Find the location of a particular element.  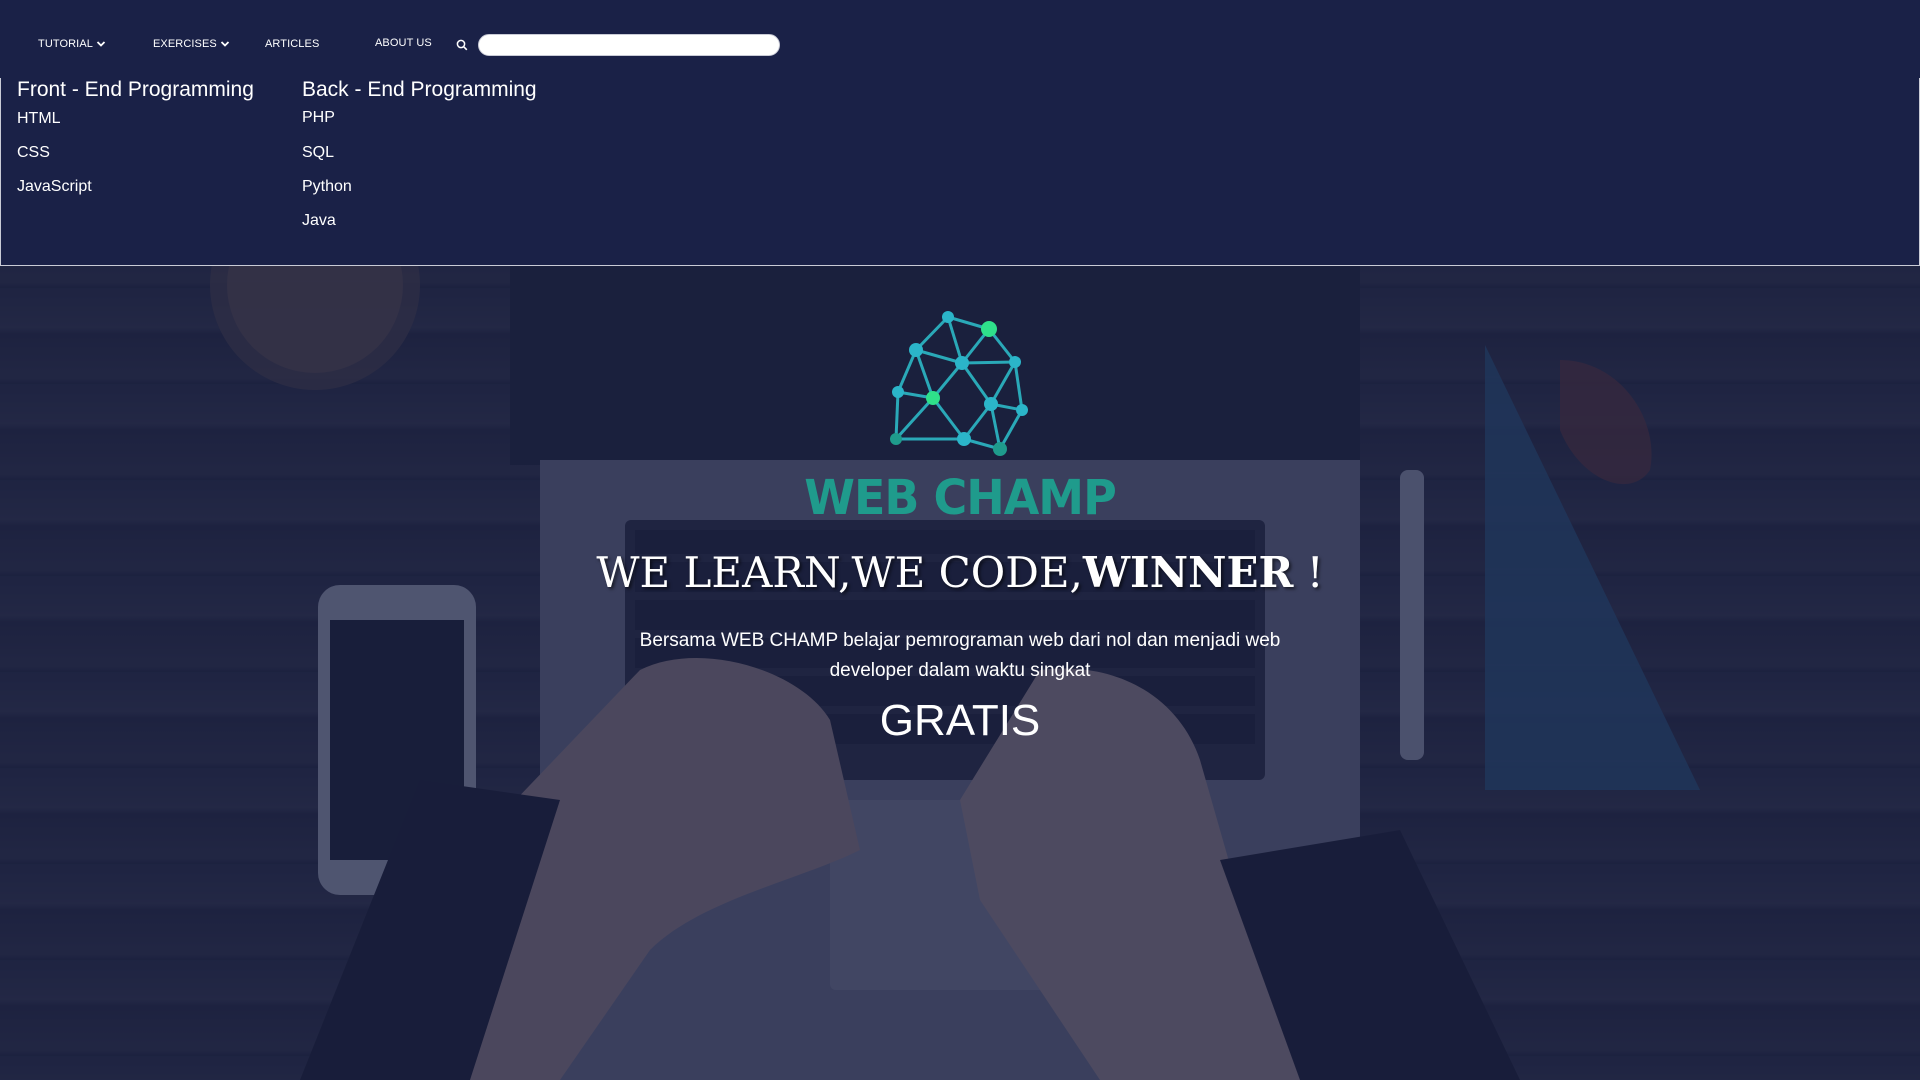

menu-link-javascript: JavaScript is located at coordinates (54, 187).